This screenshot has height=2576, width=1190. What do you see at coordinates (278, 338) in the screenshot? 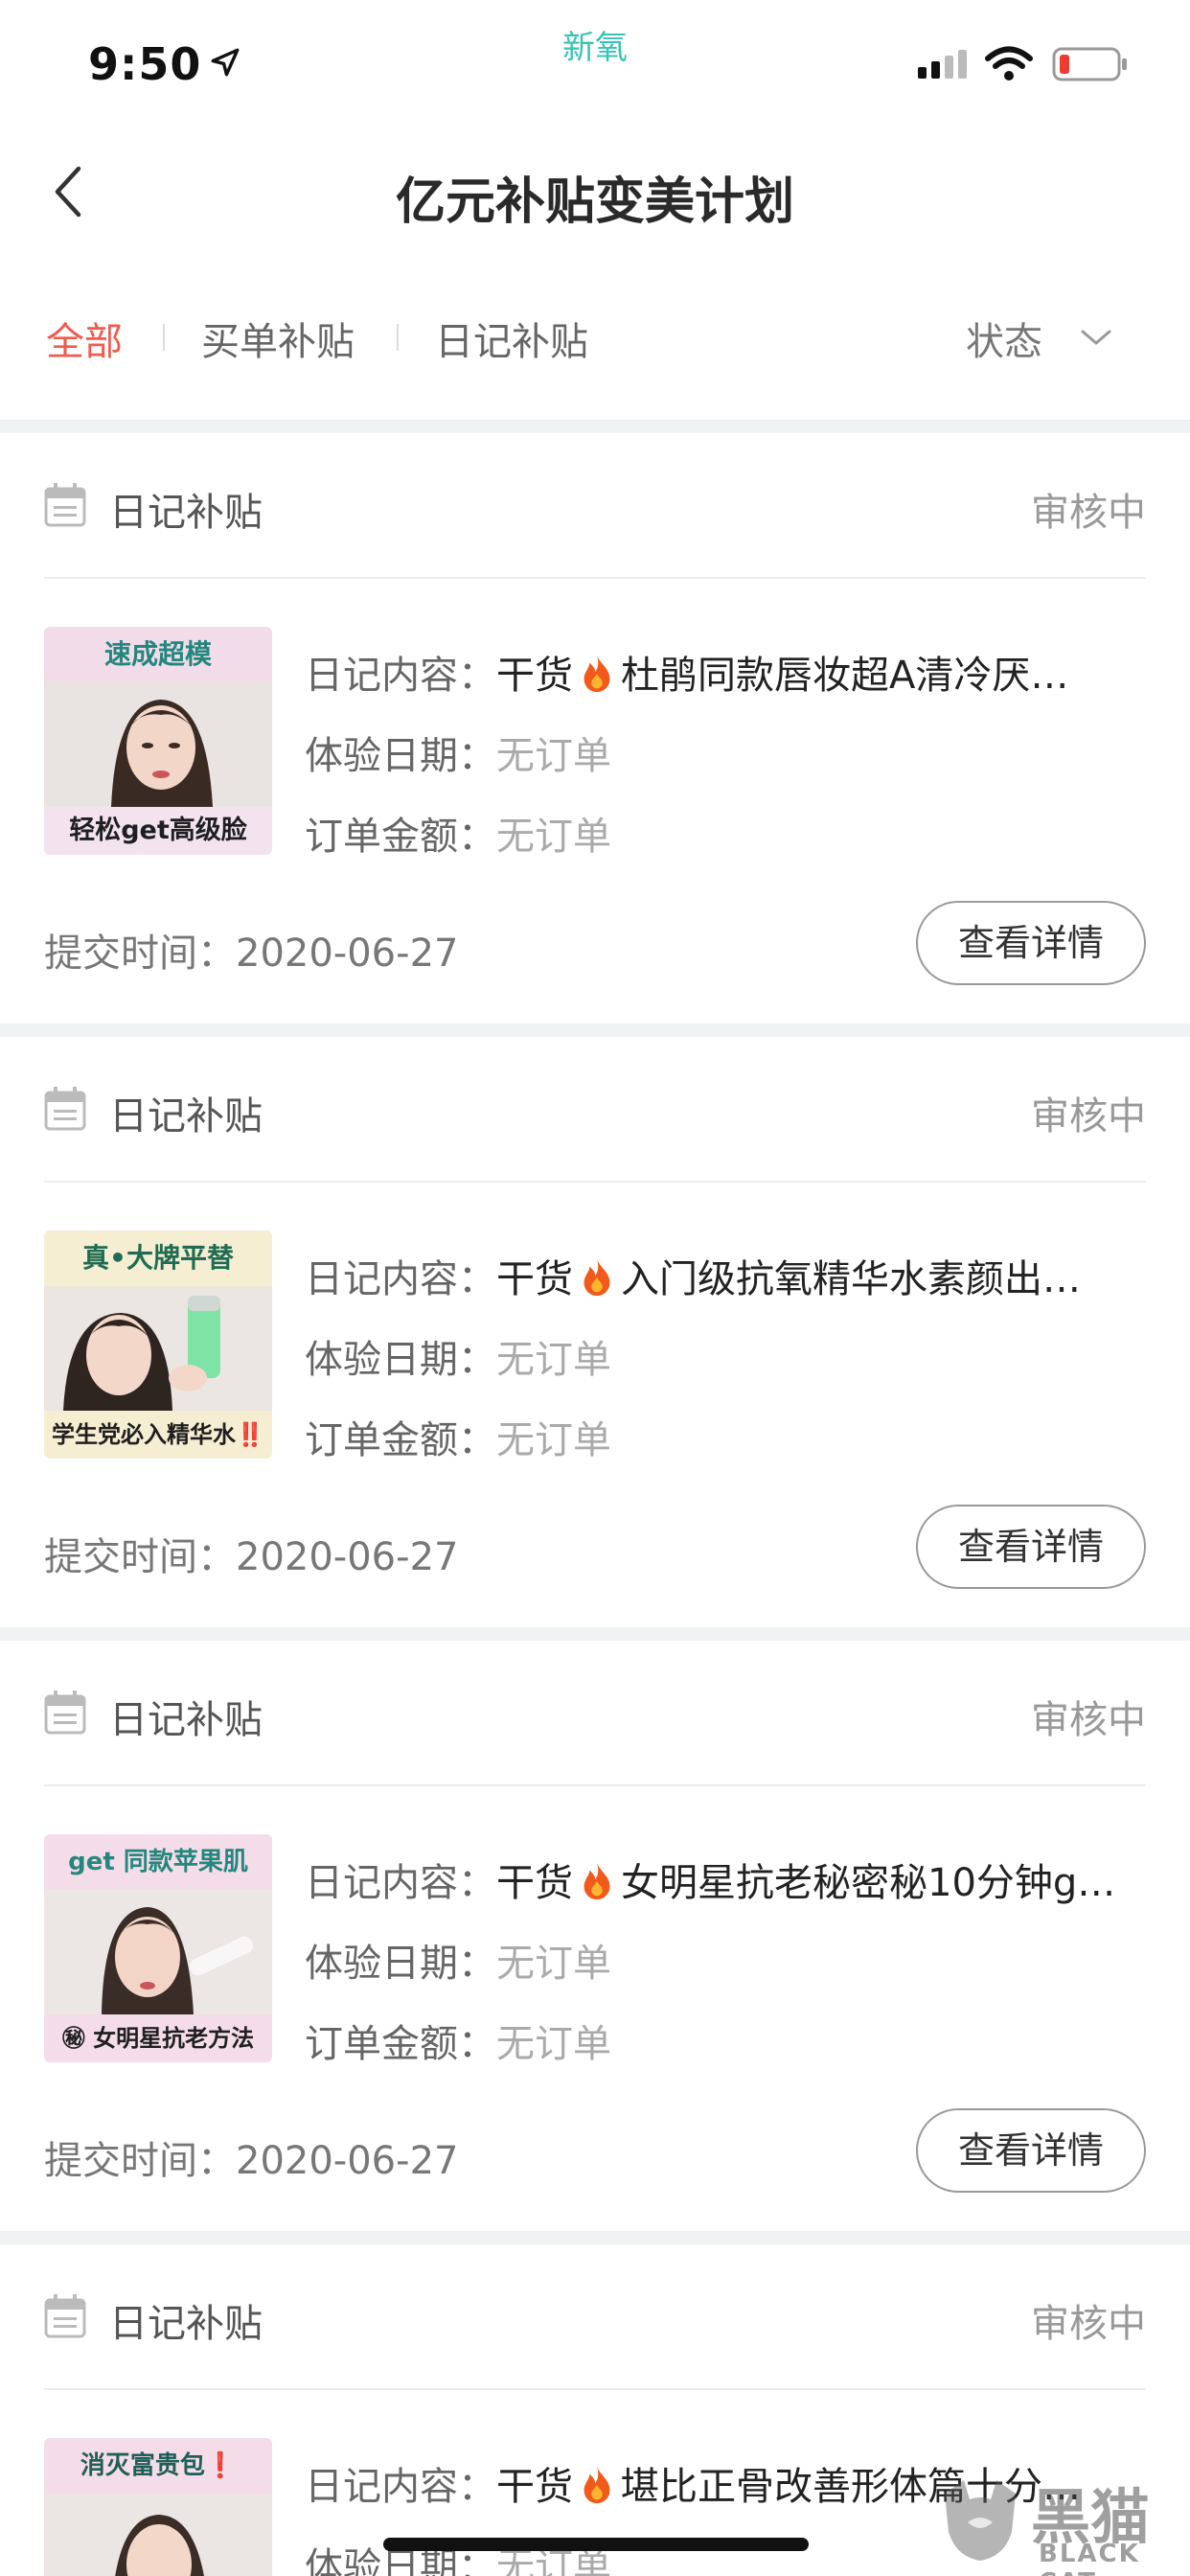
I see `tab-order-subsidy: 买单补贴` at bounding box center [278, 338].